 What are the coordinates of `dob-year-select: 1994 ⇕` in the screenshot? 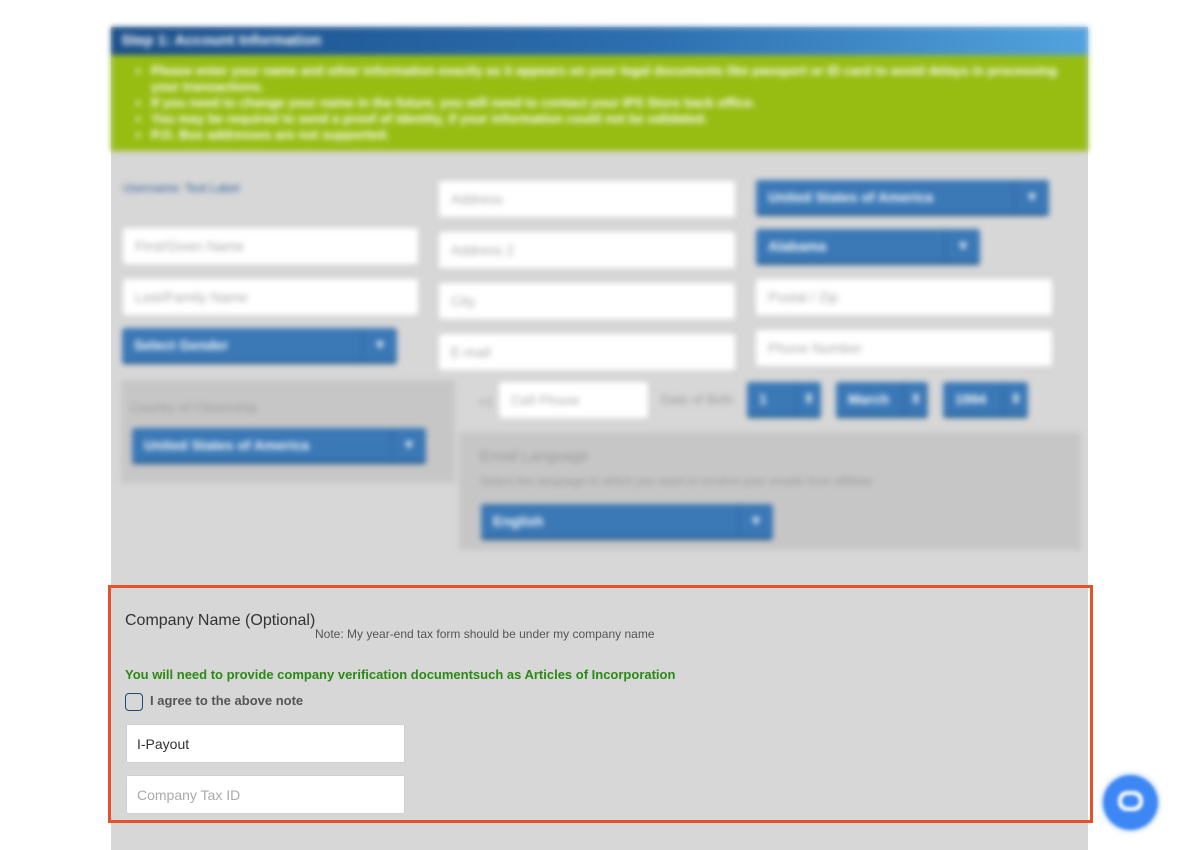 It's located at (985, 400).